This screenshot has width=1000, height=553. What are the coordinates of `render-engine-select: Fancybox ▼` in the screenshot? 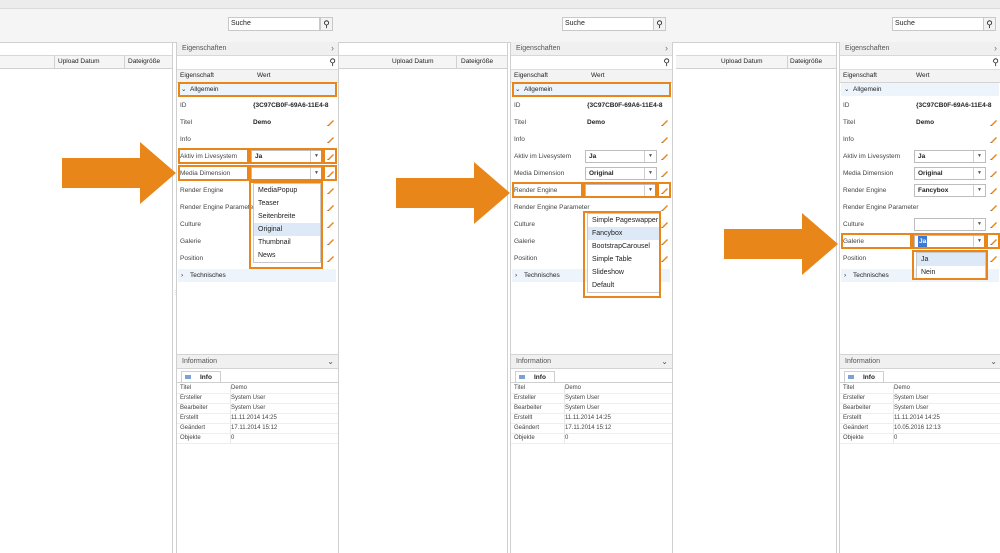 It's located at (950, 190).